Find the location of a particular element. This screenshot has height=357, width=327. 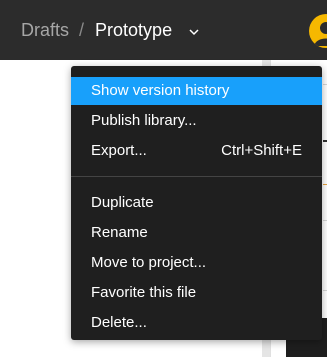

menu-item-label: Favorite this file is located at coordinates (144, 292).